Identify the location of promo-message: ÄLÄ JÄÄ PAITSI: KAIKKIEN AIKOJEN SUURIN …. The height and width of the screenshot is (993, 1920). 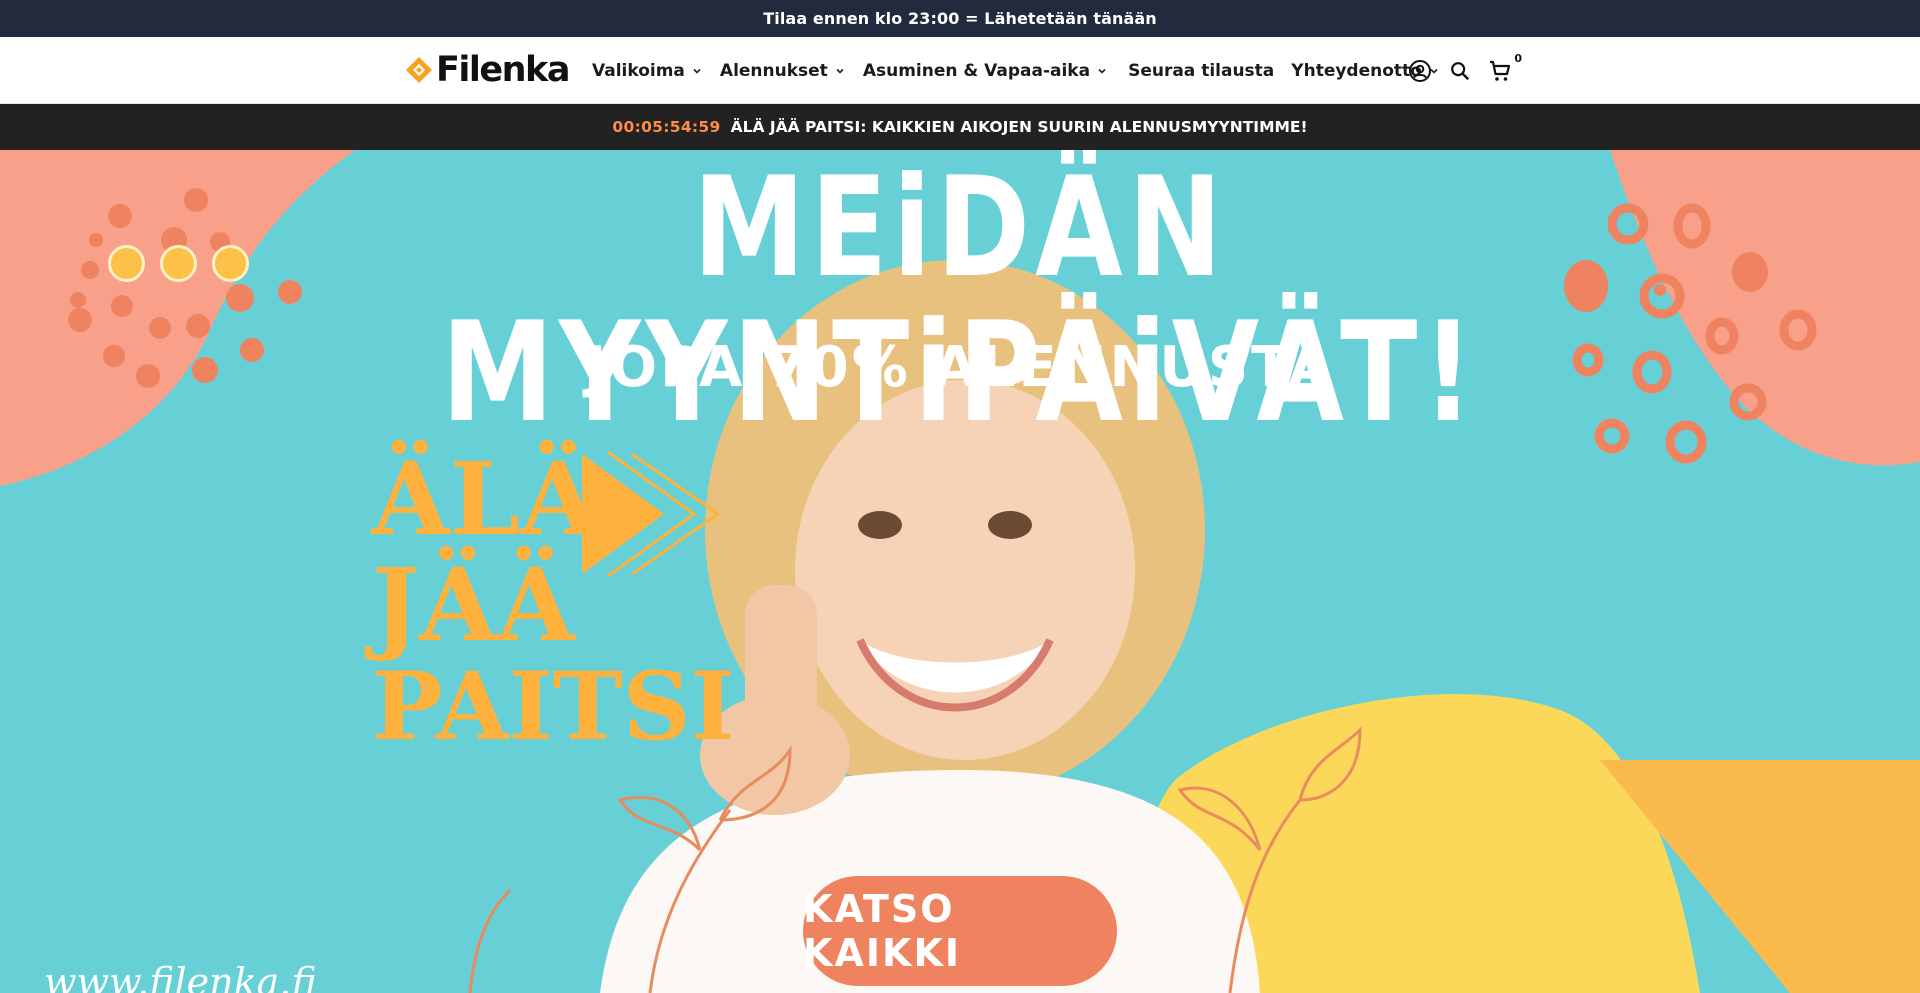
(1019, 127).